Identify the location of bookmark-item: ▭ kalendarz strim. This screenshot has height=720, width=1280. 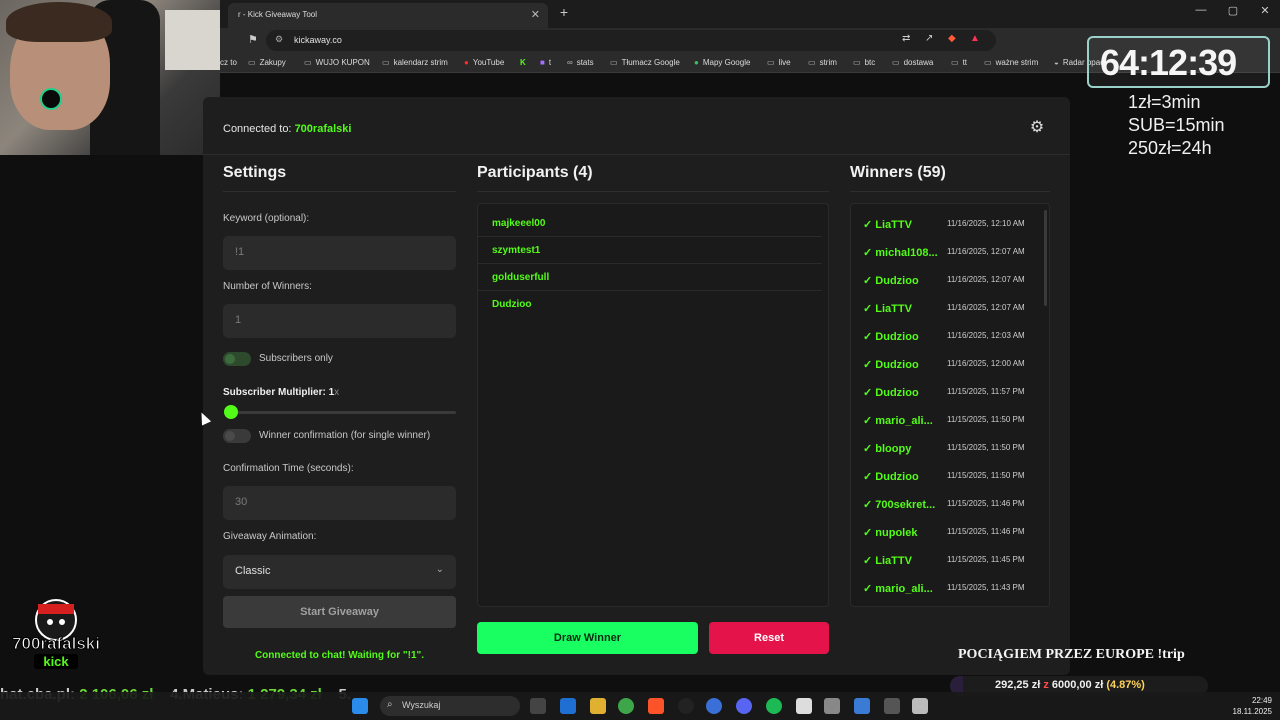
(415, 62).